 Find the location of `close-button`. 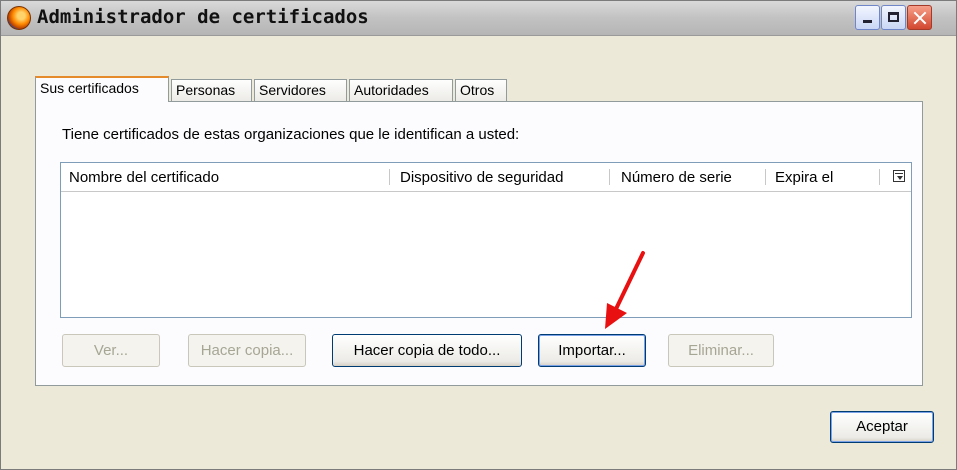

close-button is located at coordinates (919, 17).